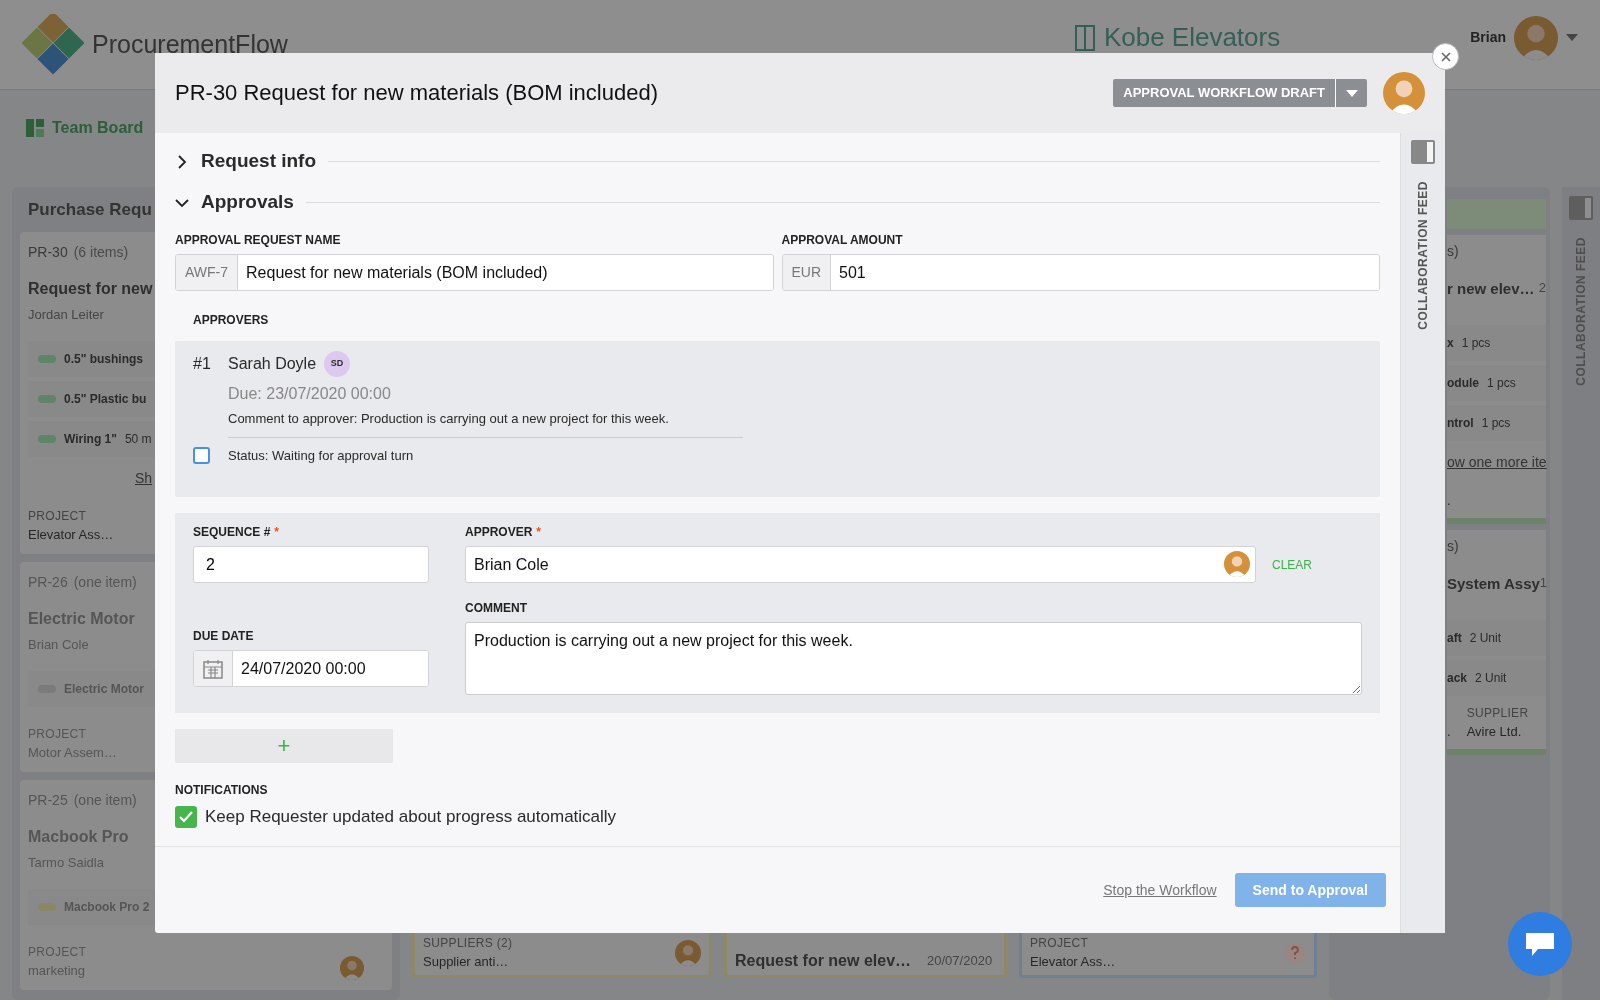 The width and height of the screenshot is (1600, 1000). I want to click on field-label: APPROVER *, so click(503, 532).